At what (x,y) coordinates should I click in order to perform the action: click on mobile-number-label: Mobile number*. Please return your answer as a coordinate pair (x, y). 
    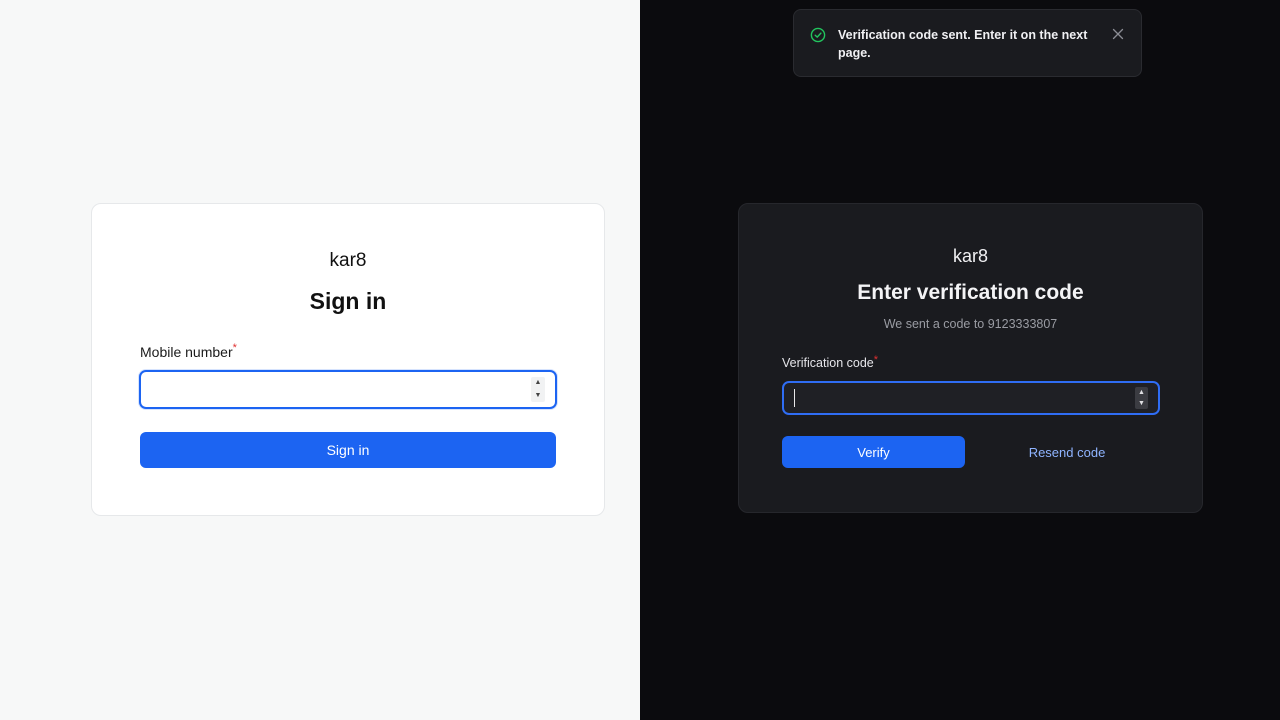
    Looking at the image, I should click on (188, 351).